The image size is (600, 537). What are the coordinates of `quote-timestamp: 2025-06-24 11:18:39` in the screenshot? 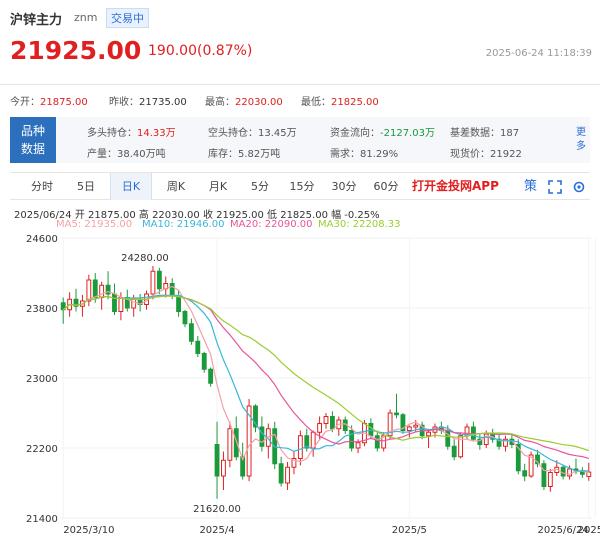 It's located at (538, 53).